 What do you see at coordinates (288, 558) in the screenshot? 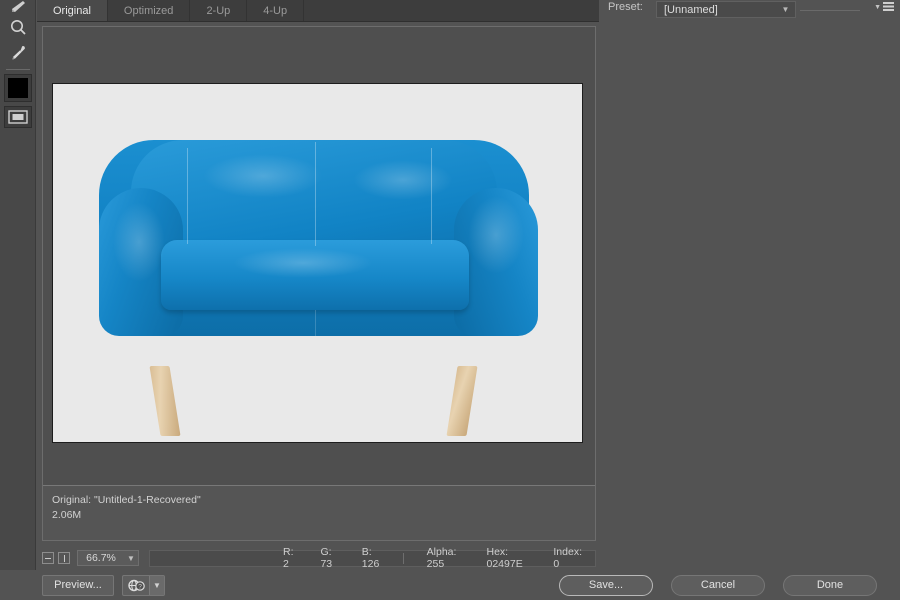
I see `readout-r: R: 2` at bounding box center [288, 558].